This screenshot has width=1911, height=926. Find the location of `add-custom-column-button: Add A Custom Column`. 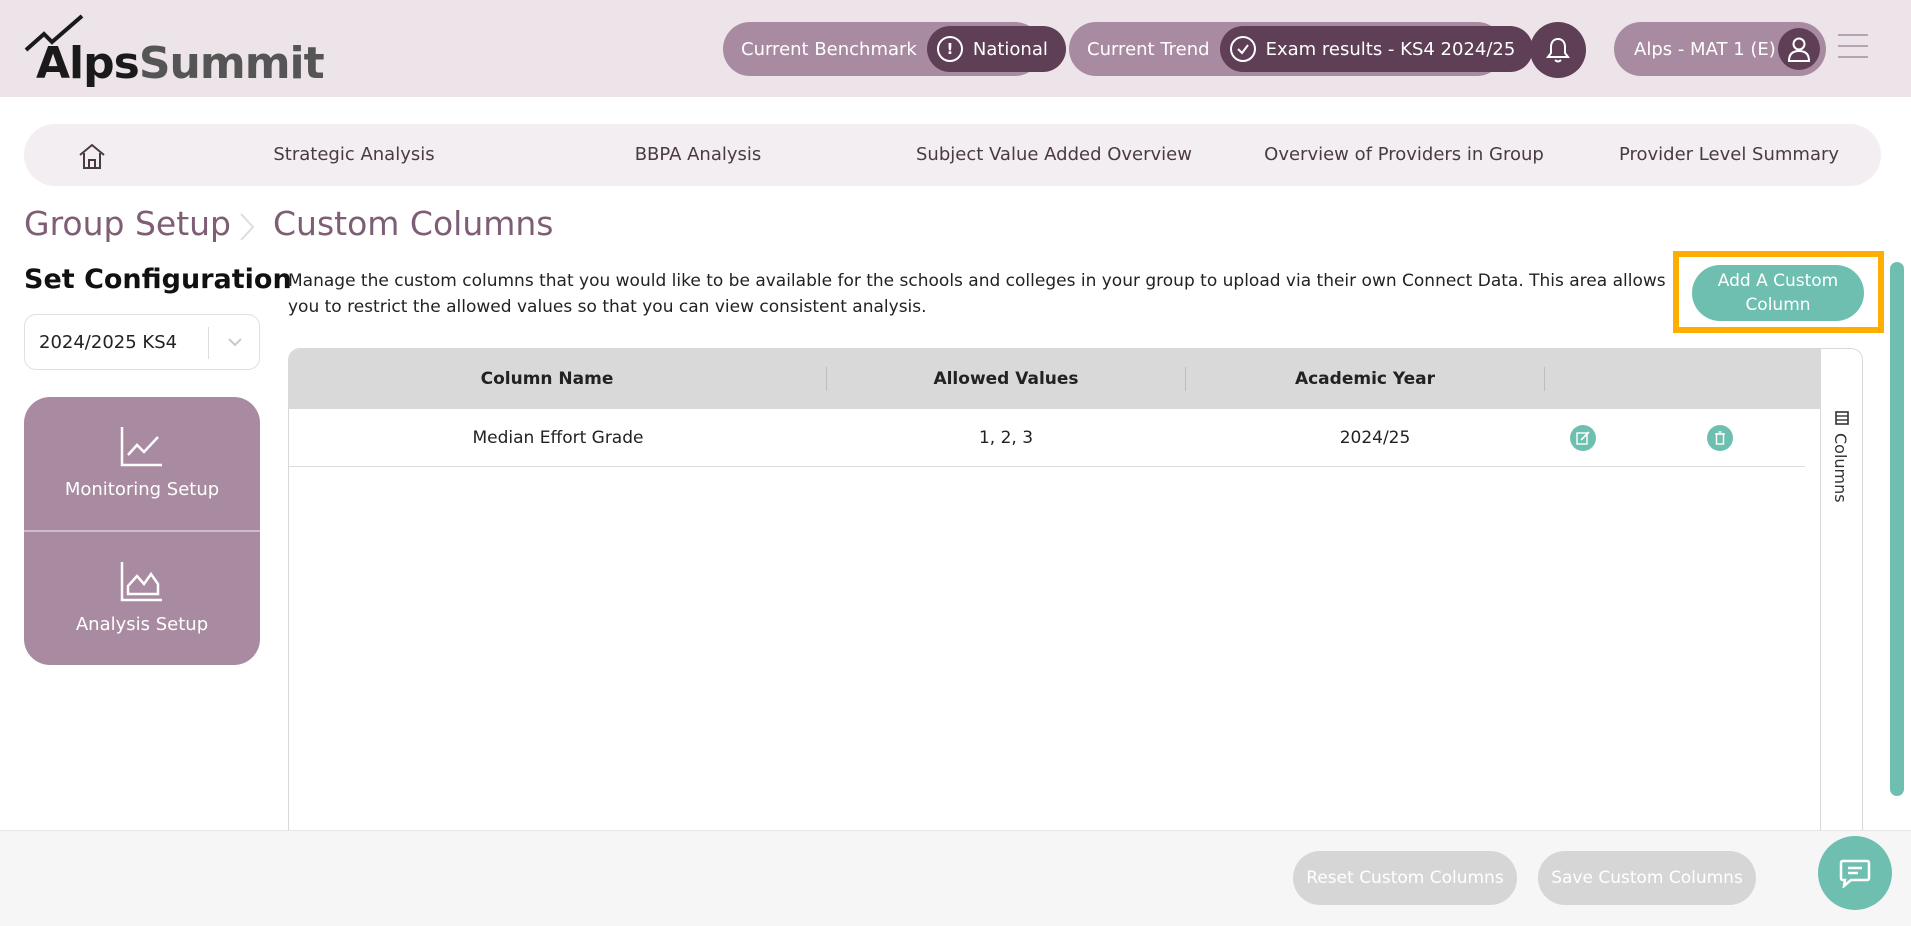

add-custom-column-button: Add A Custom Column is located at coordinates (1778, 293).